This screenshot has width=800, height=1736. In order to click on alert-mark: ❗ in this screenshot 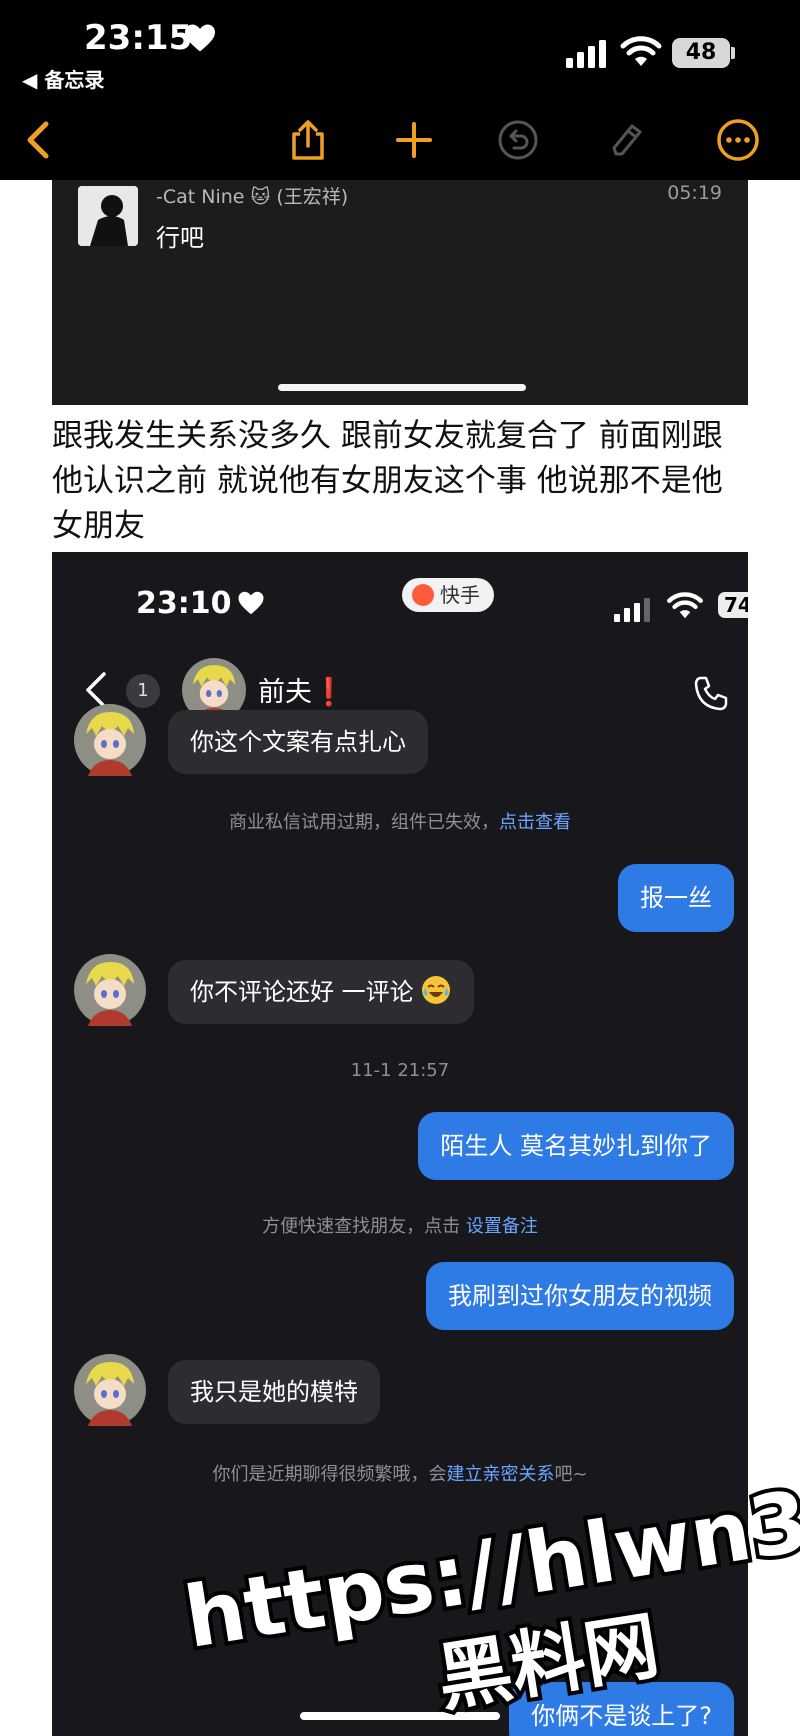, I will do `click(329, 692)`.